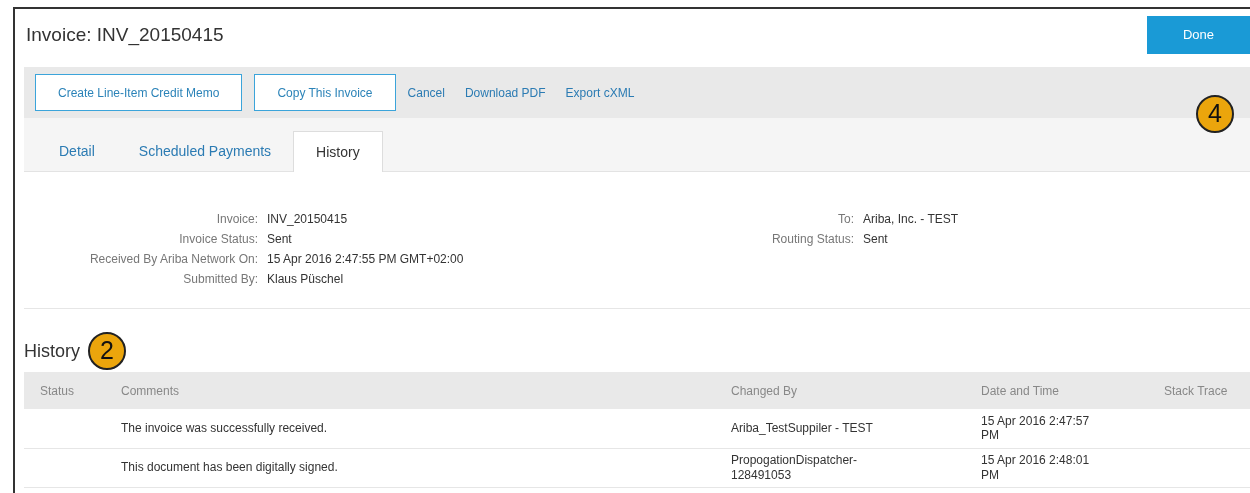  What do you see at coordinates (52, 351) in the screenshot?
I see `section-title: History` at bounding box center [52, 351].